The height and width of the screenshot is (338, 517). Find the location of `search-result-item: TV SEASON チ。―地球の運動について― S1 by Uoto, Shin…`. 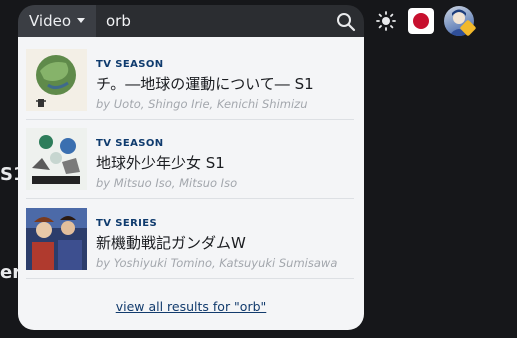

search-result-item: TV SEASON チ。―地球の運動について― S1 by Uoto, Shin… is located at coordinates (191, 84).